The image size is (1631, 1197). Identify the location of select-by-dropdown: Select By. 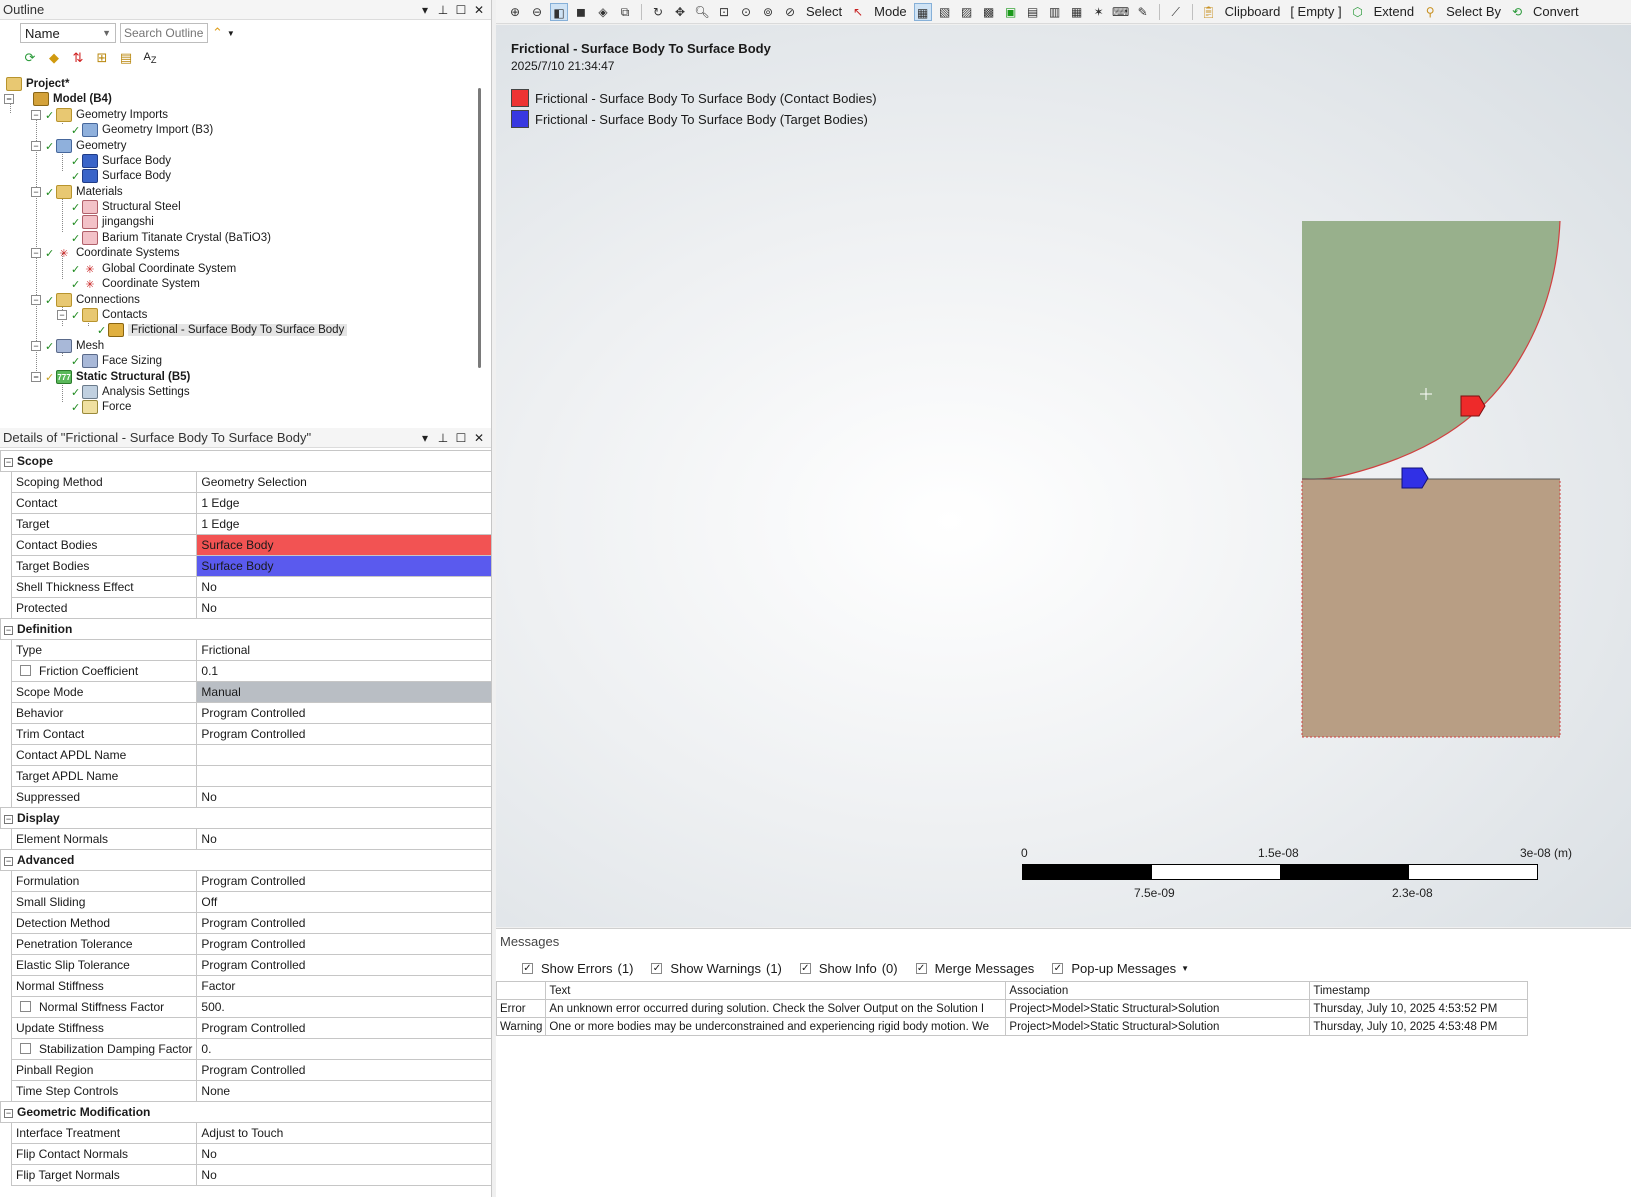
(1473, 11).